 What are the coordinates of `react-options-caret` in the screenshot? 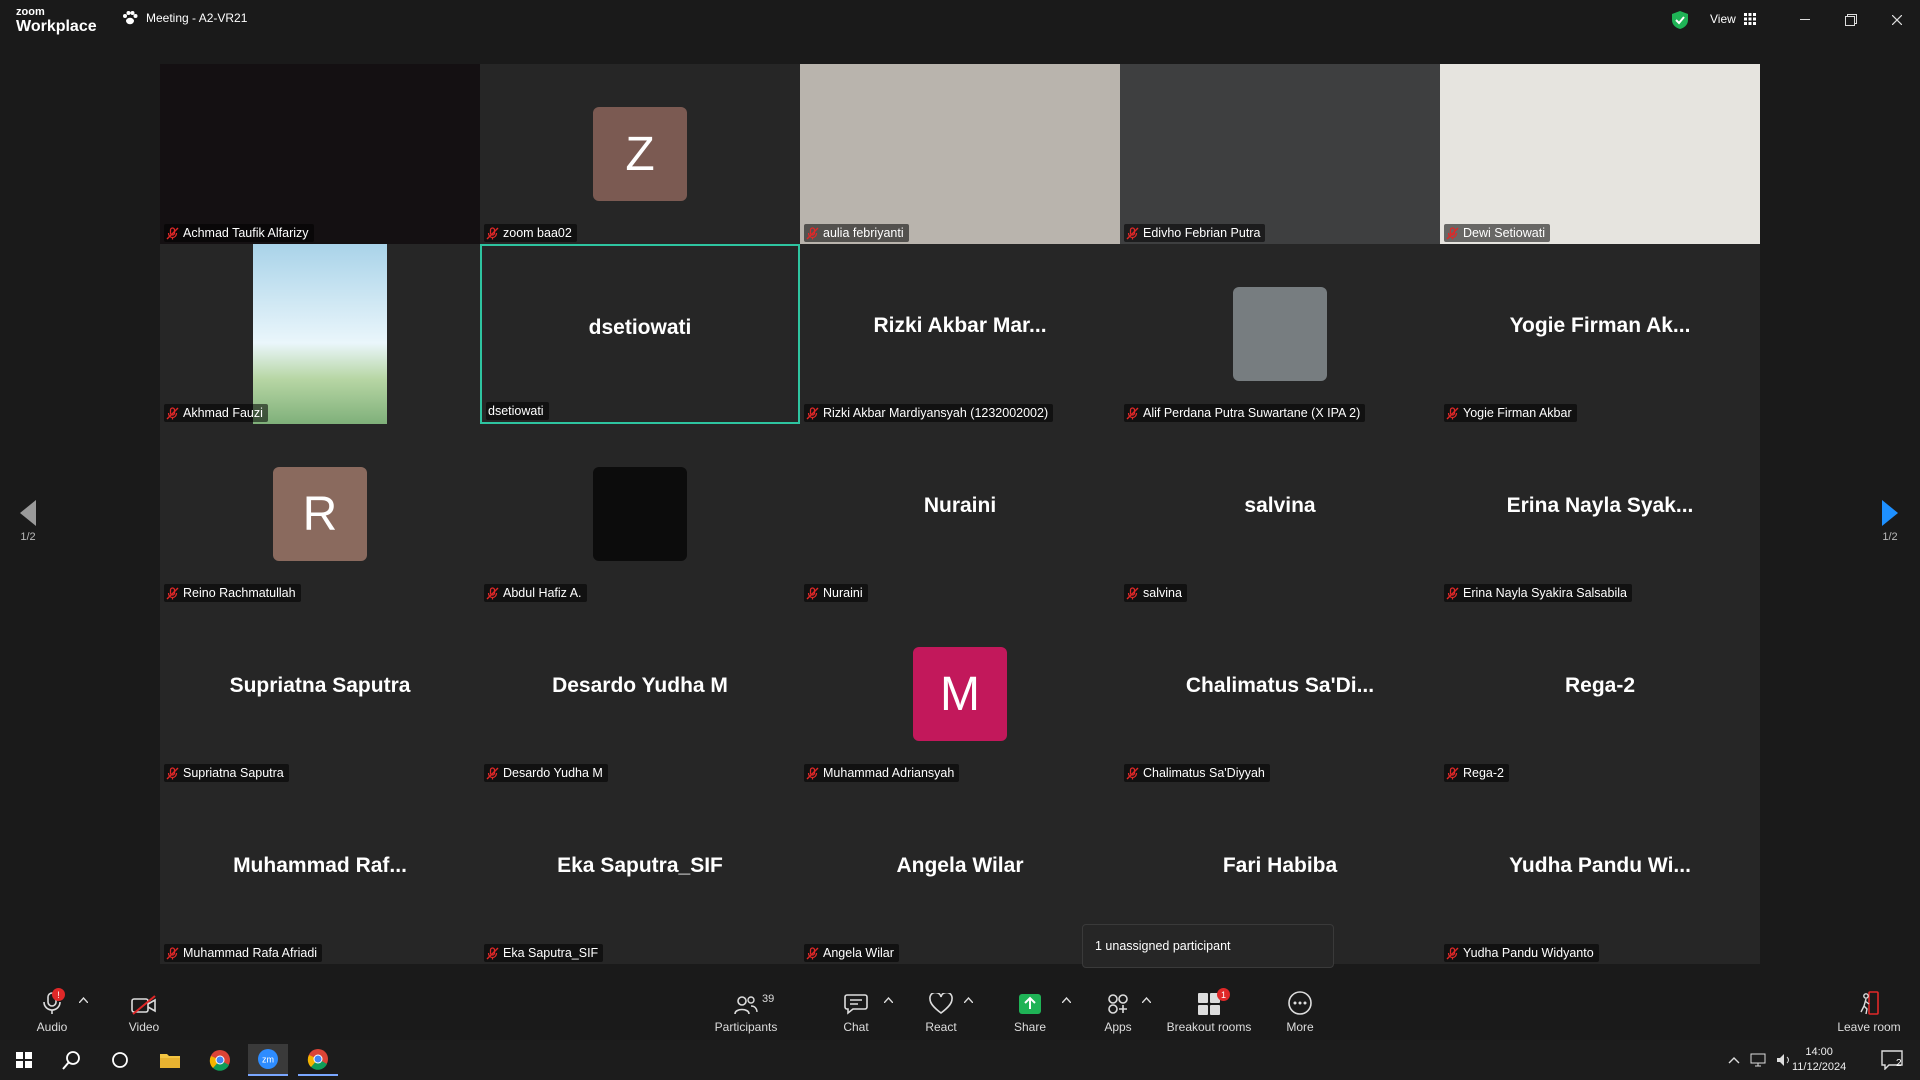 It's located at (968, 1000).